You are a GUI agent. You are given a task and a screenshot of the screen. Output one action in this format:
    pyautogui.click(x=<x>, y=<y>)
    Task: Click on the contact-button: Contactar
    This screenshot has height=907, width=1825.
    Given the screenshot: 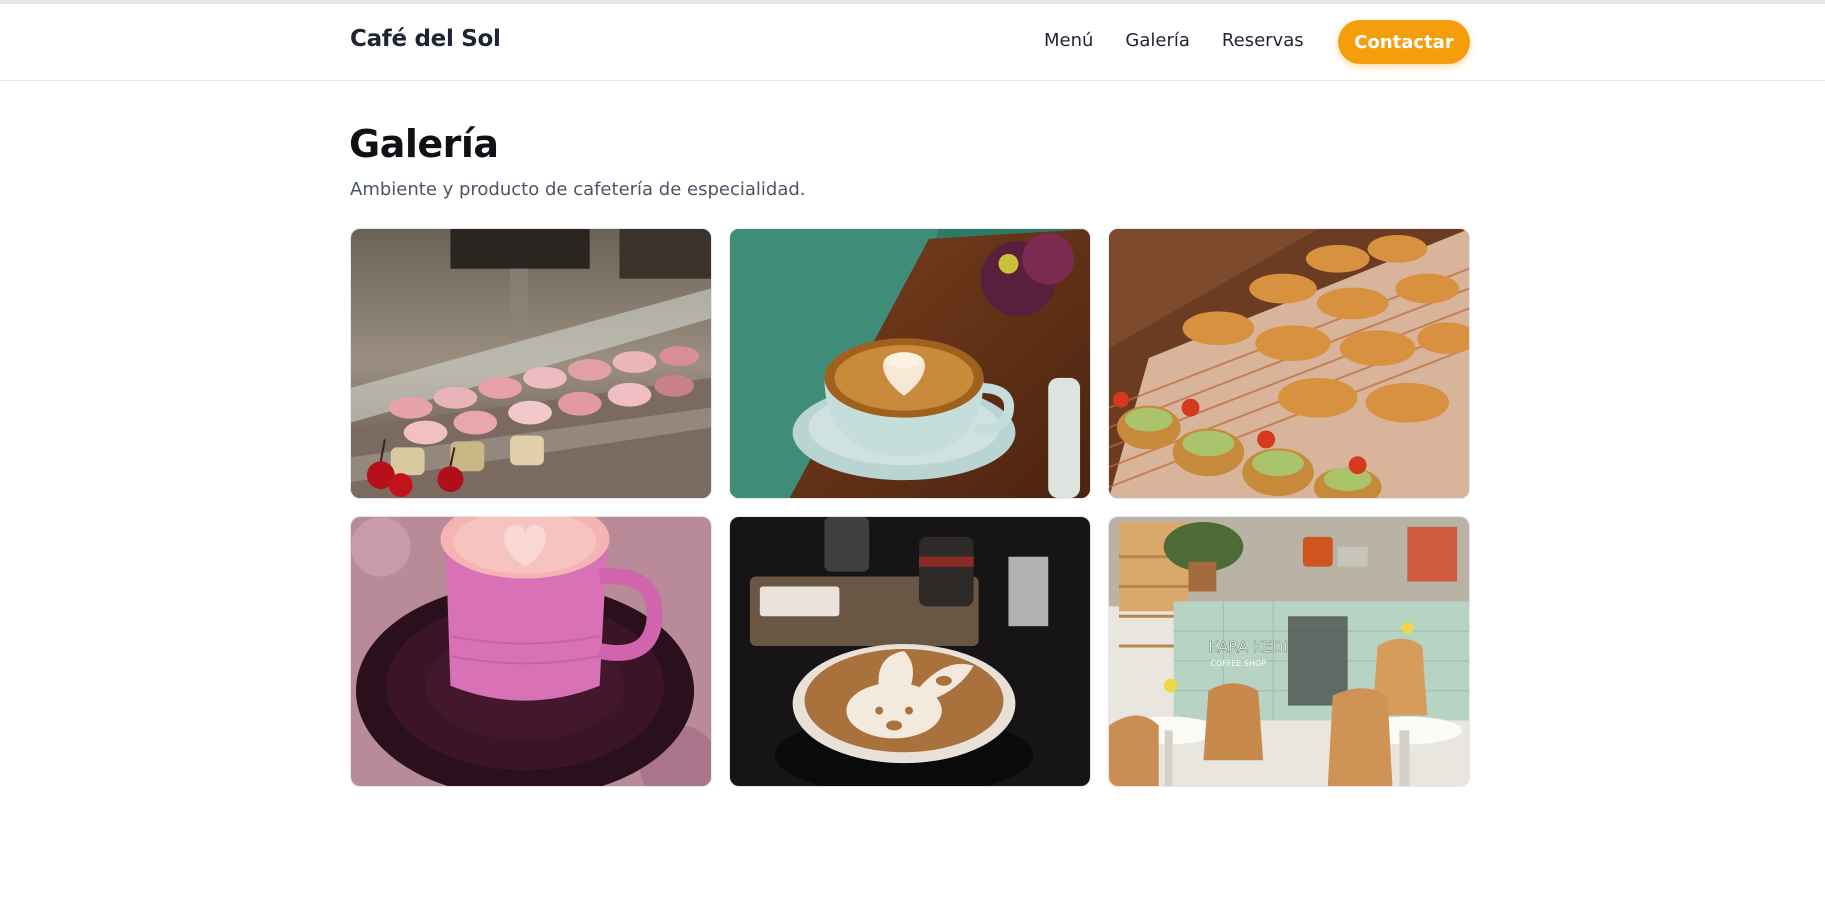 What is the action you would take?
    pyautogui.click(x=1404, y=42)
    